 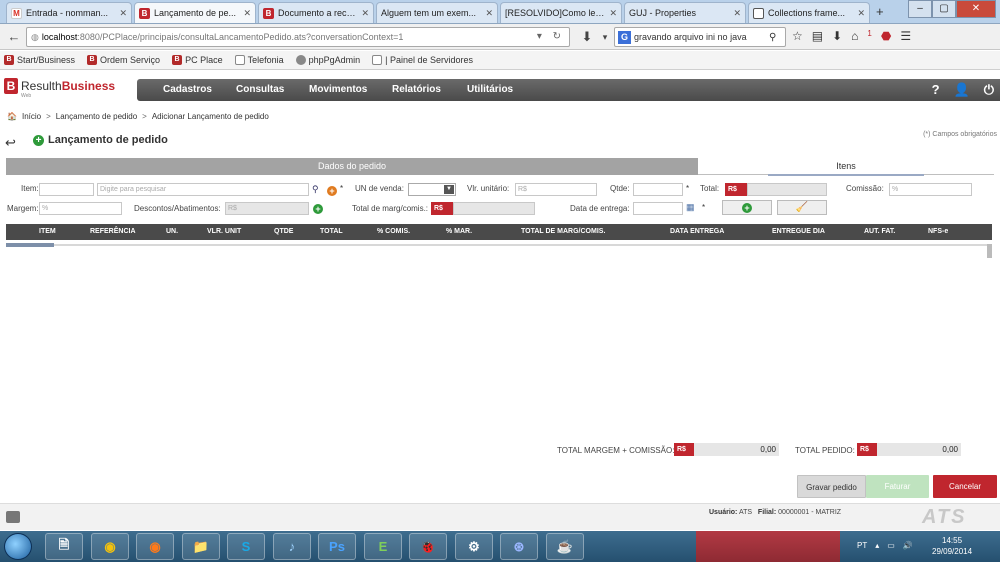 I want to click on menu-movimentos: Movimentos, so click(x=338, y=89).